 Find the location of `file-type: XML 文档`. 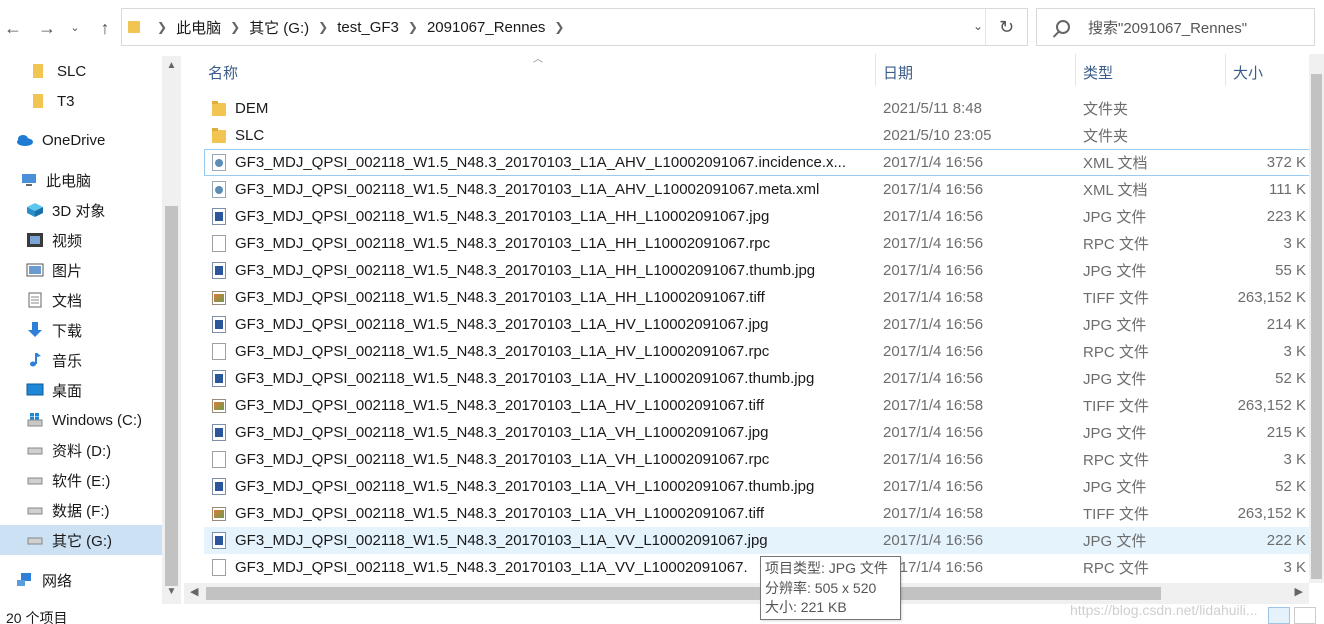

file-type: XML 文档 is located at coordinates (1115, 163).